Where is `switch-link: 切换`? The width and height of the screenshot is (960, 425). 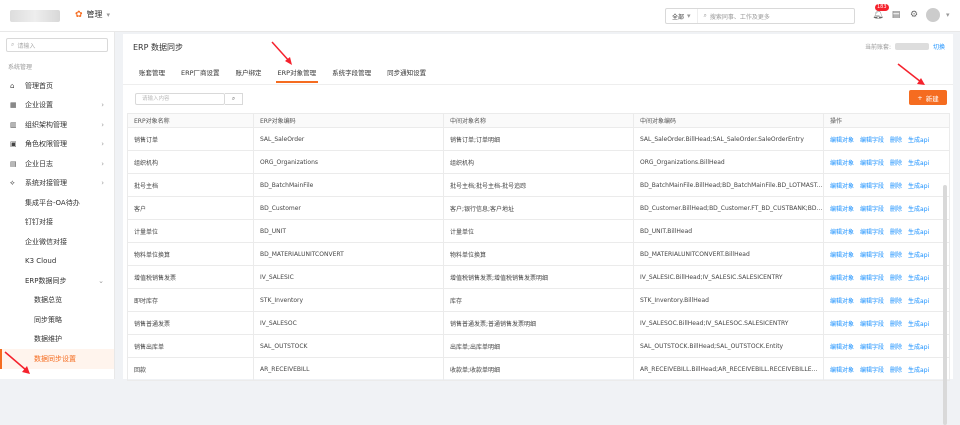 switch-link: 切换 is located at coordinates (939, 46).